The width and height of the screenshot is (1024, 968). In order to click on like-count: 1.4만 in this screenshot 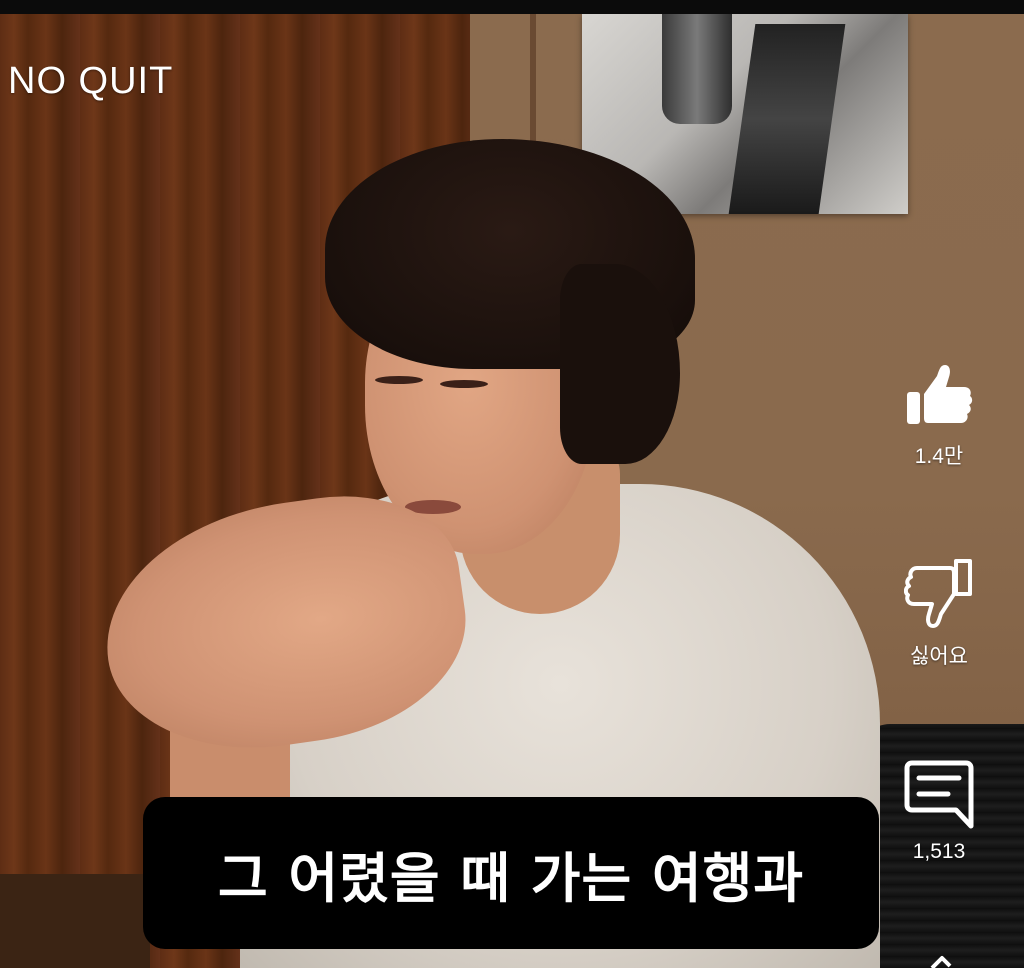, I will do `click(939, 456)`.